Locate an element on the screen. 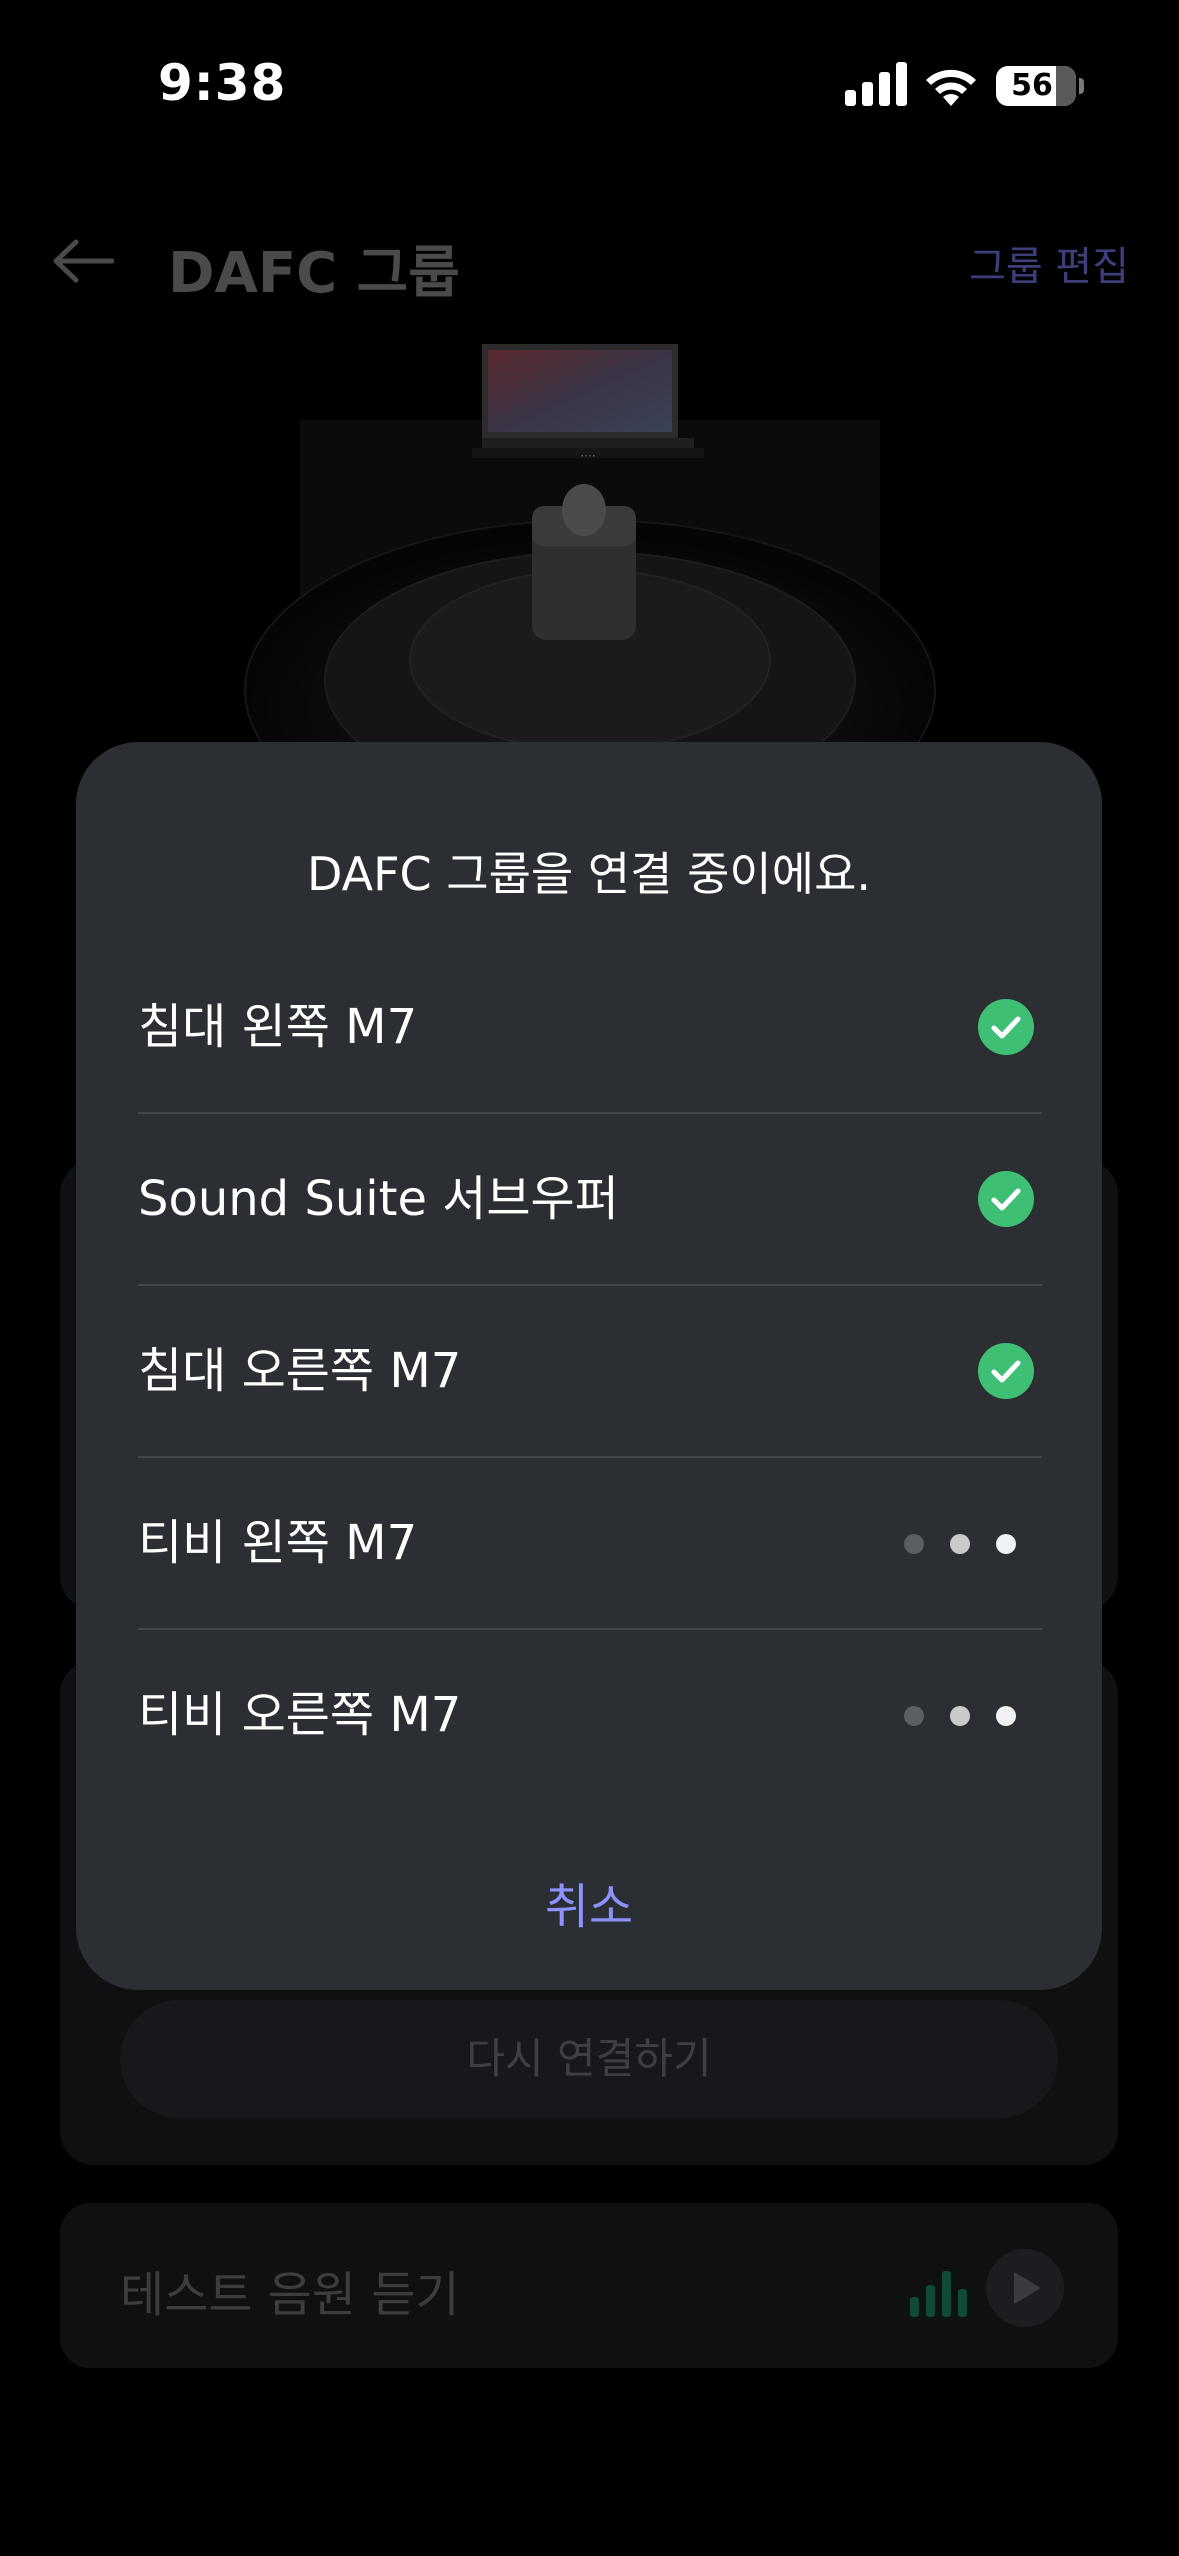 This screenshot has width=1179, height=2556. device-name: Sound Suite 서브우퍼 is located at coordinates (378, 1199).